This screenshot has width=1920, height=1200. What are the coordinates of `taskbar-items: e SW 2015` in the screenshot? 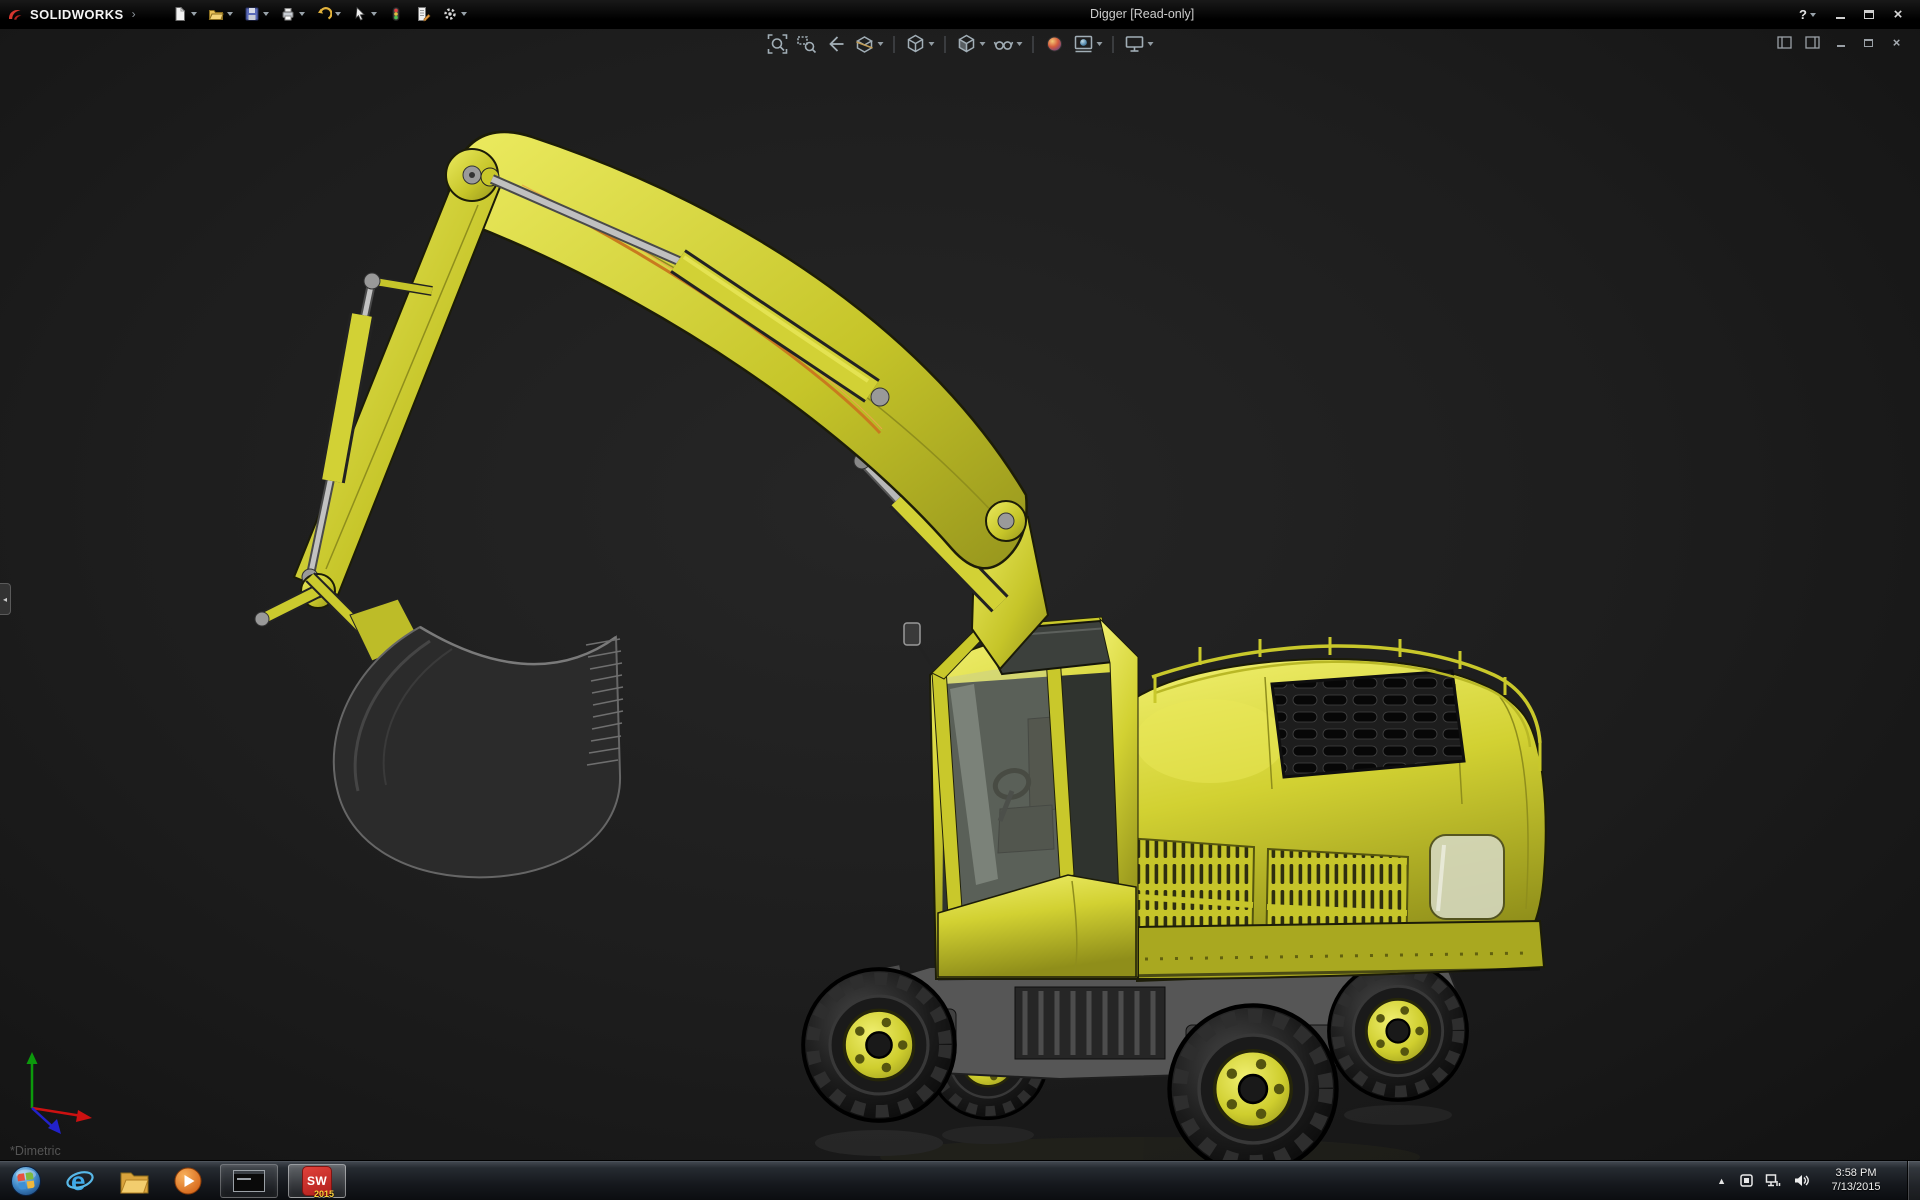 It's located at (173, 1180).